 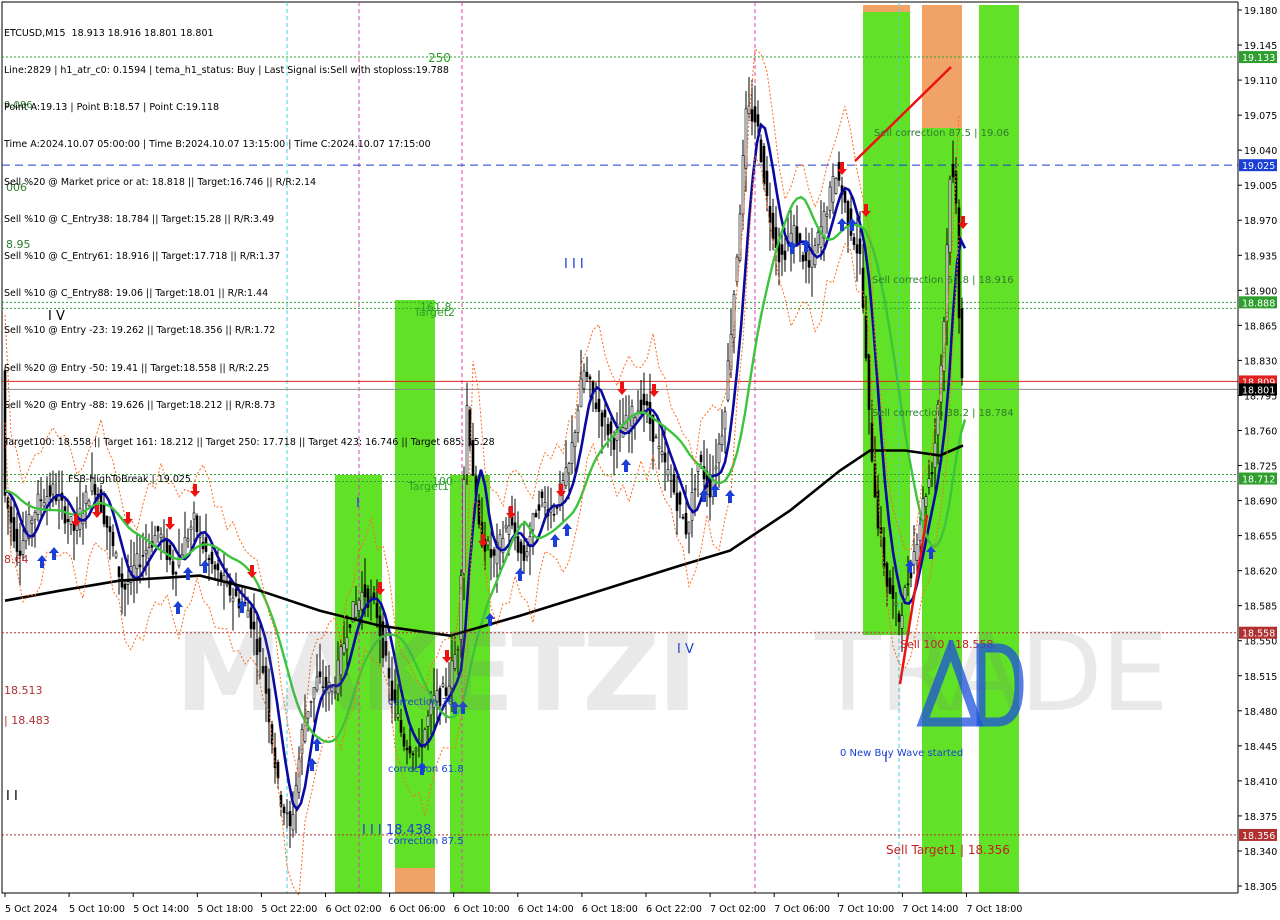 I want to click on price-label: 18.712, so click(x=1258, y=480).